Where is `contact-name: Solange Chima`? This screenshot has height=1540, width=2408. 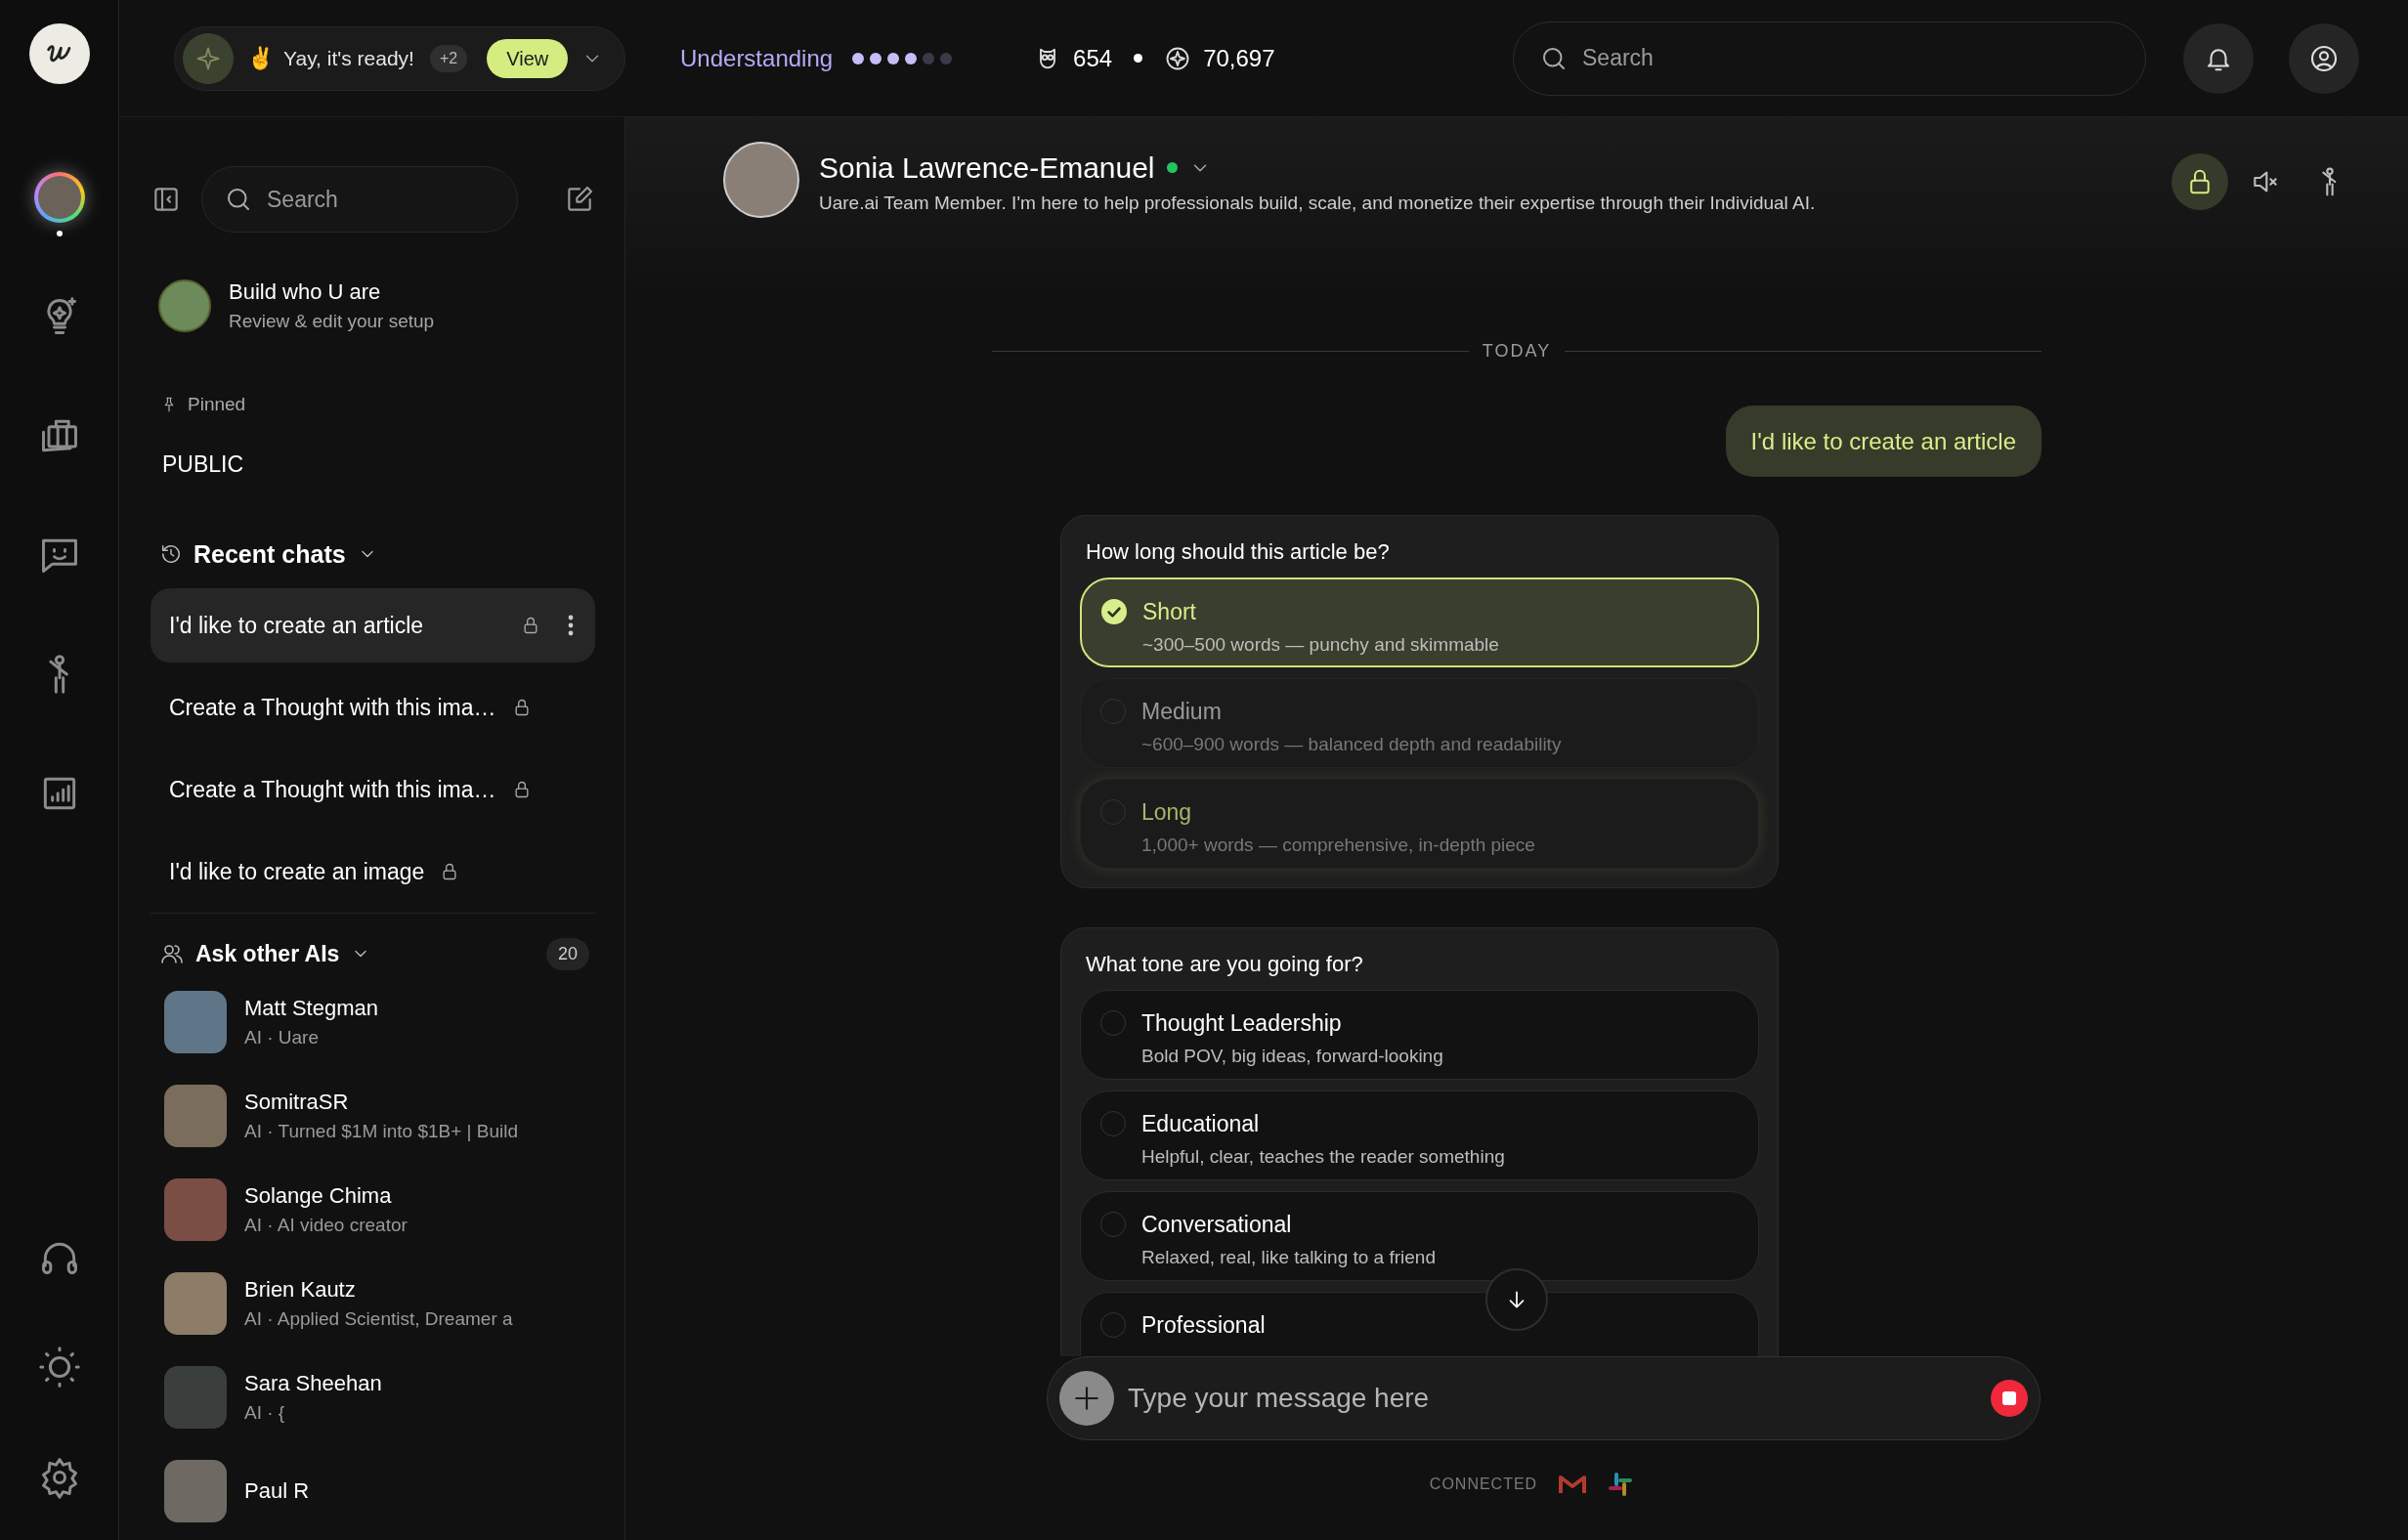
contact-name: Solange Chima is located at coordinates (318, 1195).